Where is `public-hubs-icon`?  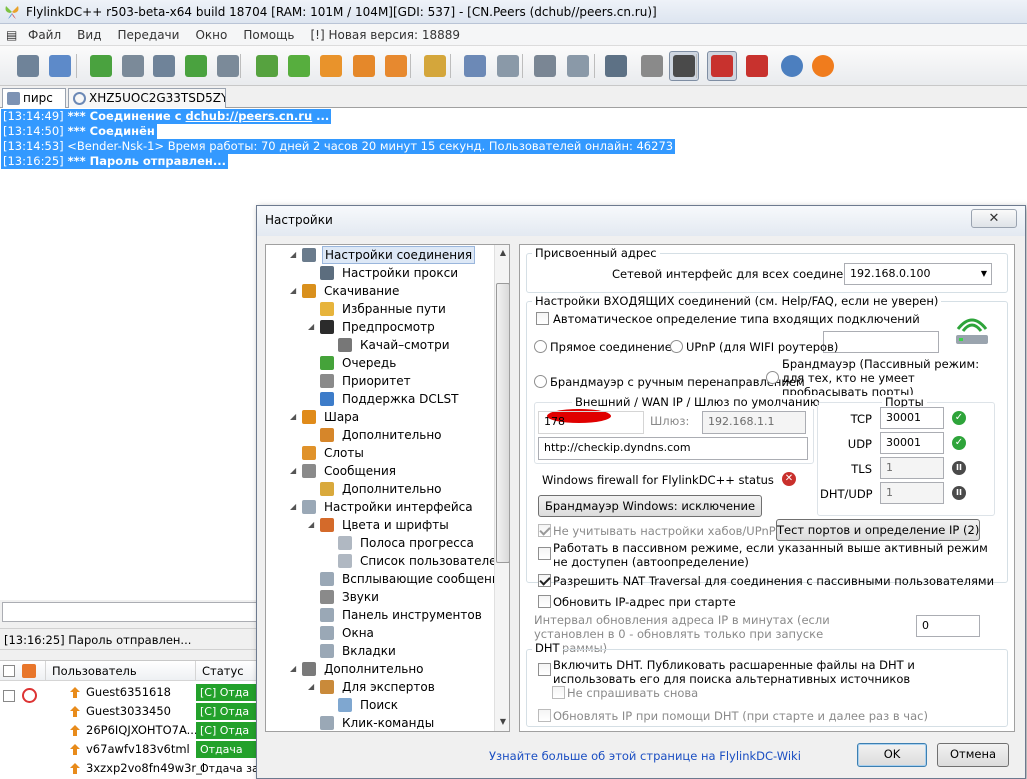 public-hubs-icon is located at coordinates (28, 66).